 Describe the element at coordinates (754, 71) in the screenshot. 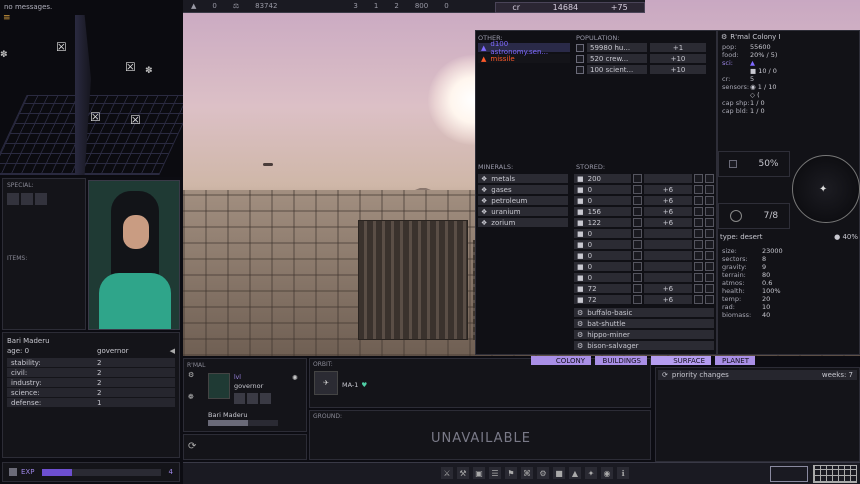

I see `sci-icon: ■` at that location.